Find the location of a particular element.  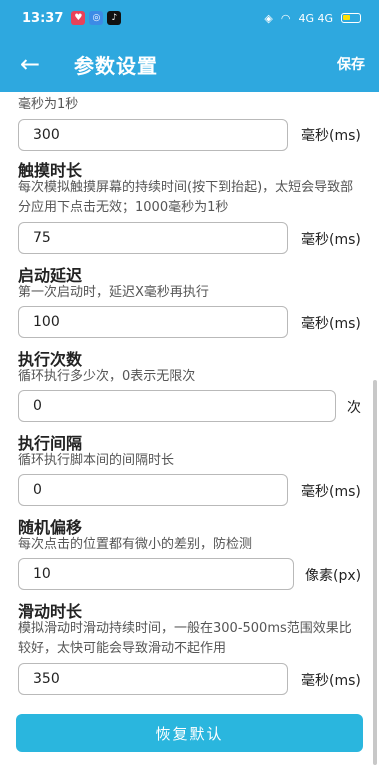

back-button: ← is located at coordinates (30, 64).